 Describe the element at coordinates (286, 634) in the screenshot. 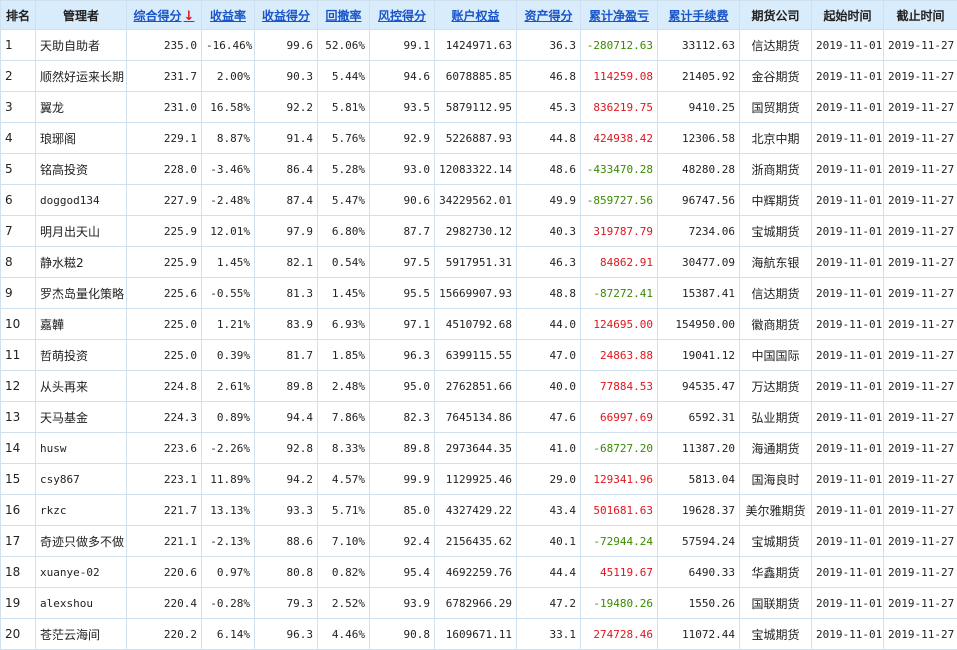

I see `cell-return-score: 96.3` at that location.